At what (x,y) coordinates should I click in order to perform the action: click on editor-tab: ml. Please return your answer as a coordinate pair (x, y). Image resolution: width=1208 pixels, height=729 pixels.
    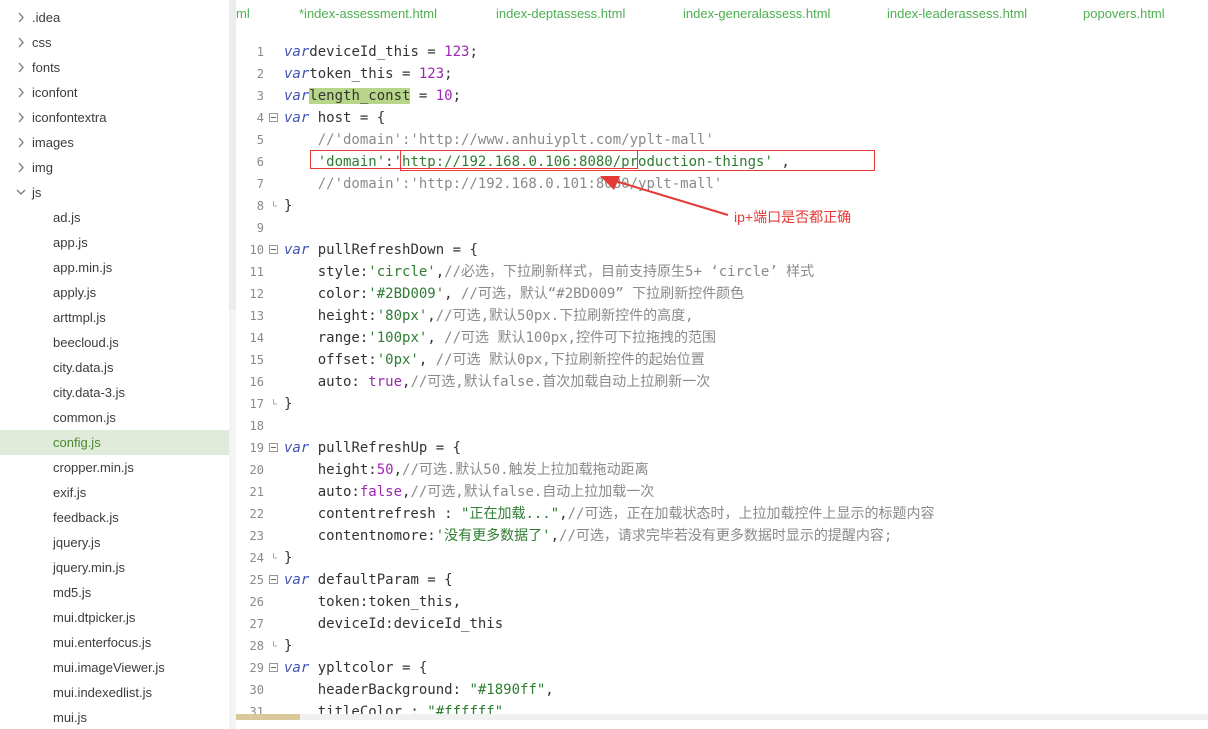
    Looking at the image, I should click on (243, 13).